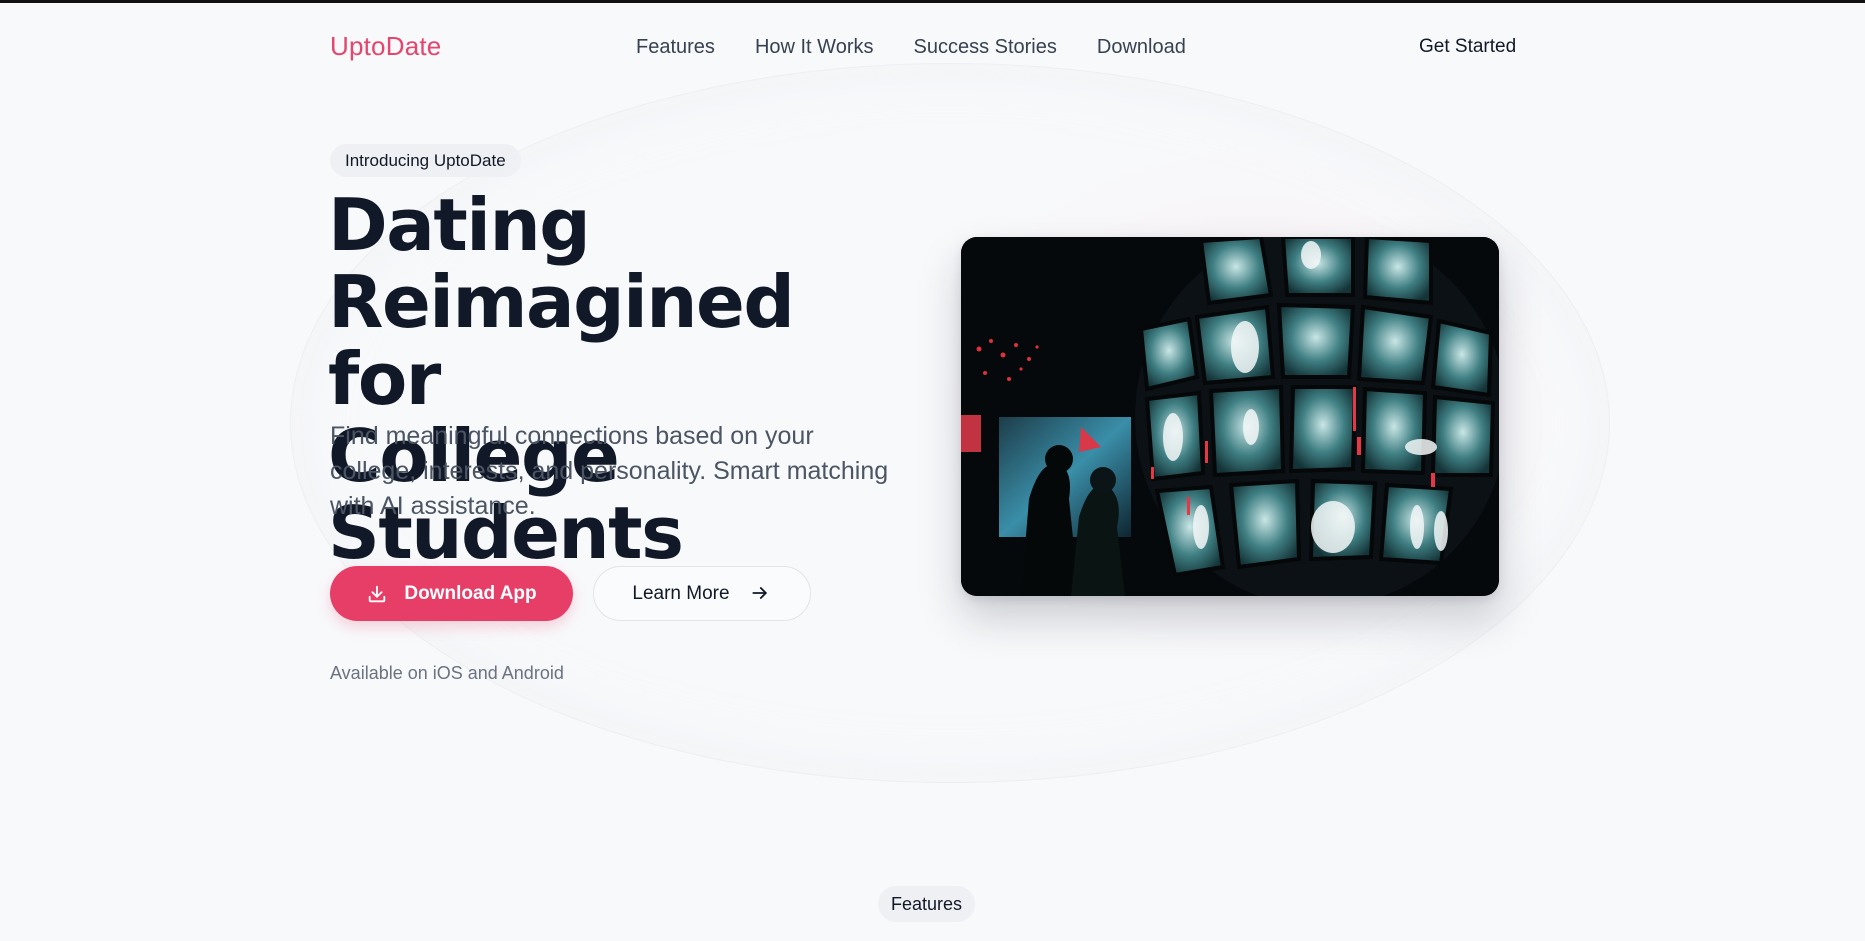  Describe the element at coordinates (1230, 416) in the screenshot. I see `hero-image` at that location.